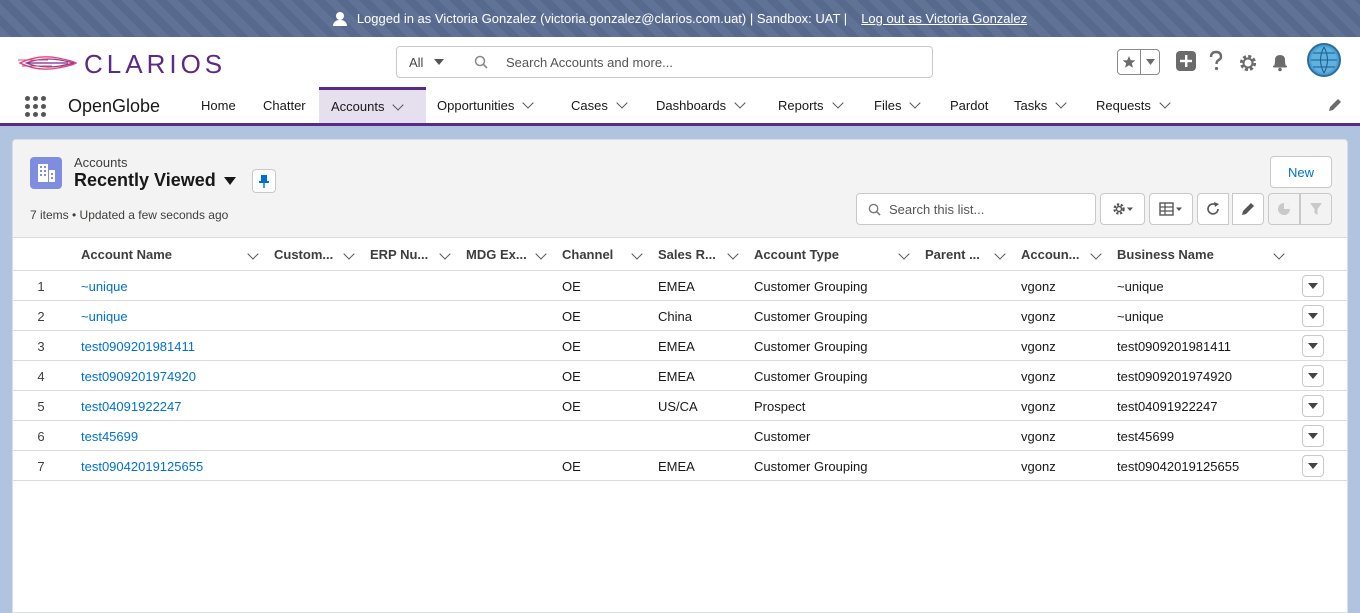  I want to click on star-icon, so click(1130, 62).